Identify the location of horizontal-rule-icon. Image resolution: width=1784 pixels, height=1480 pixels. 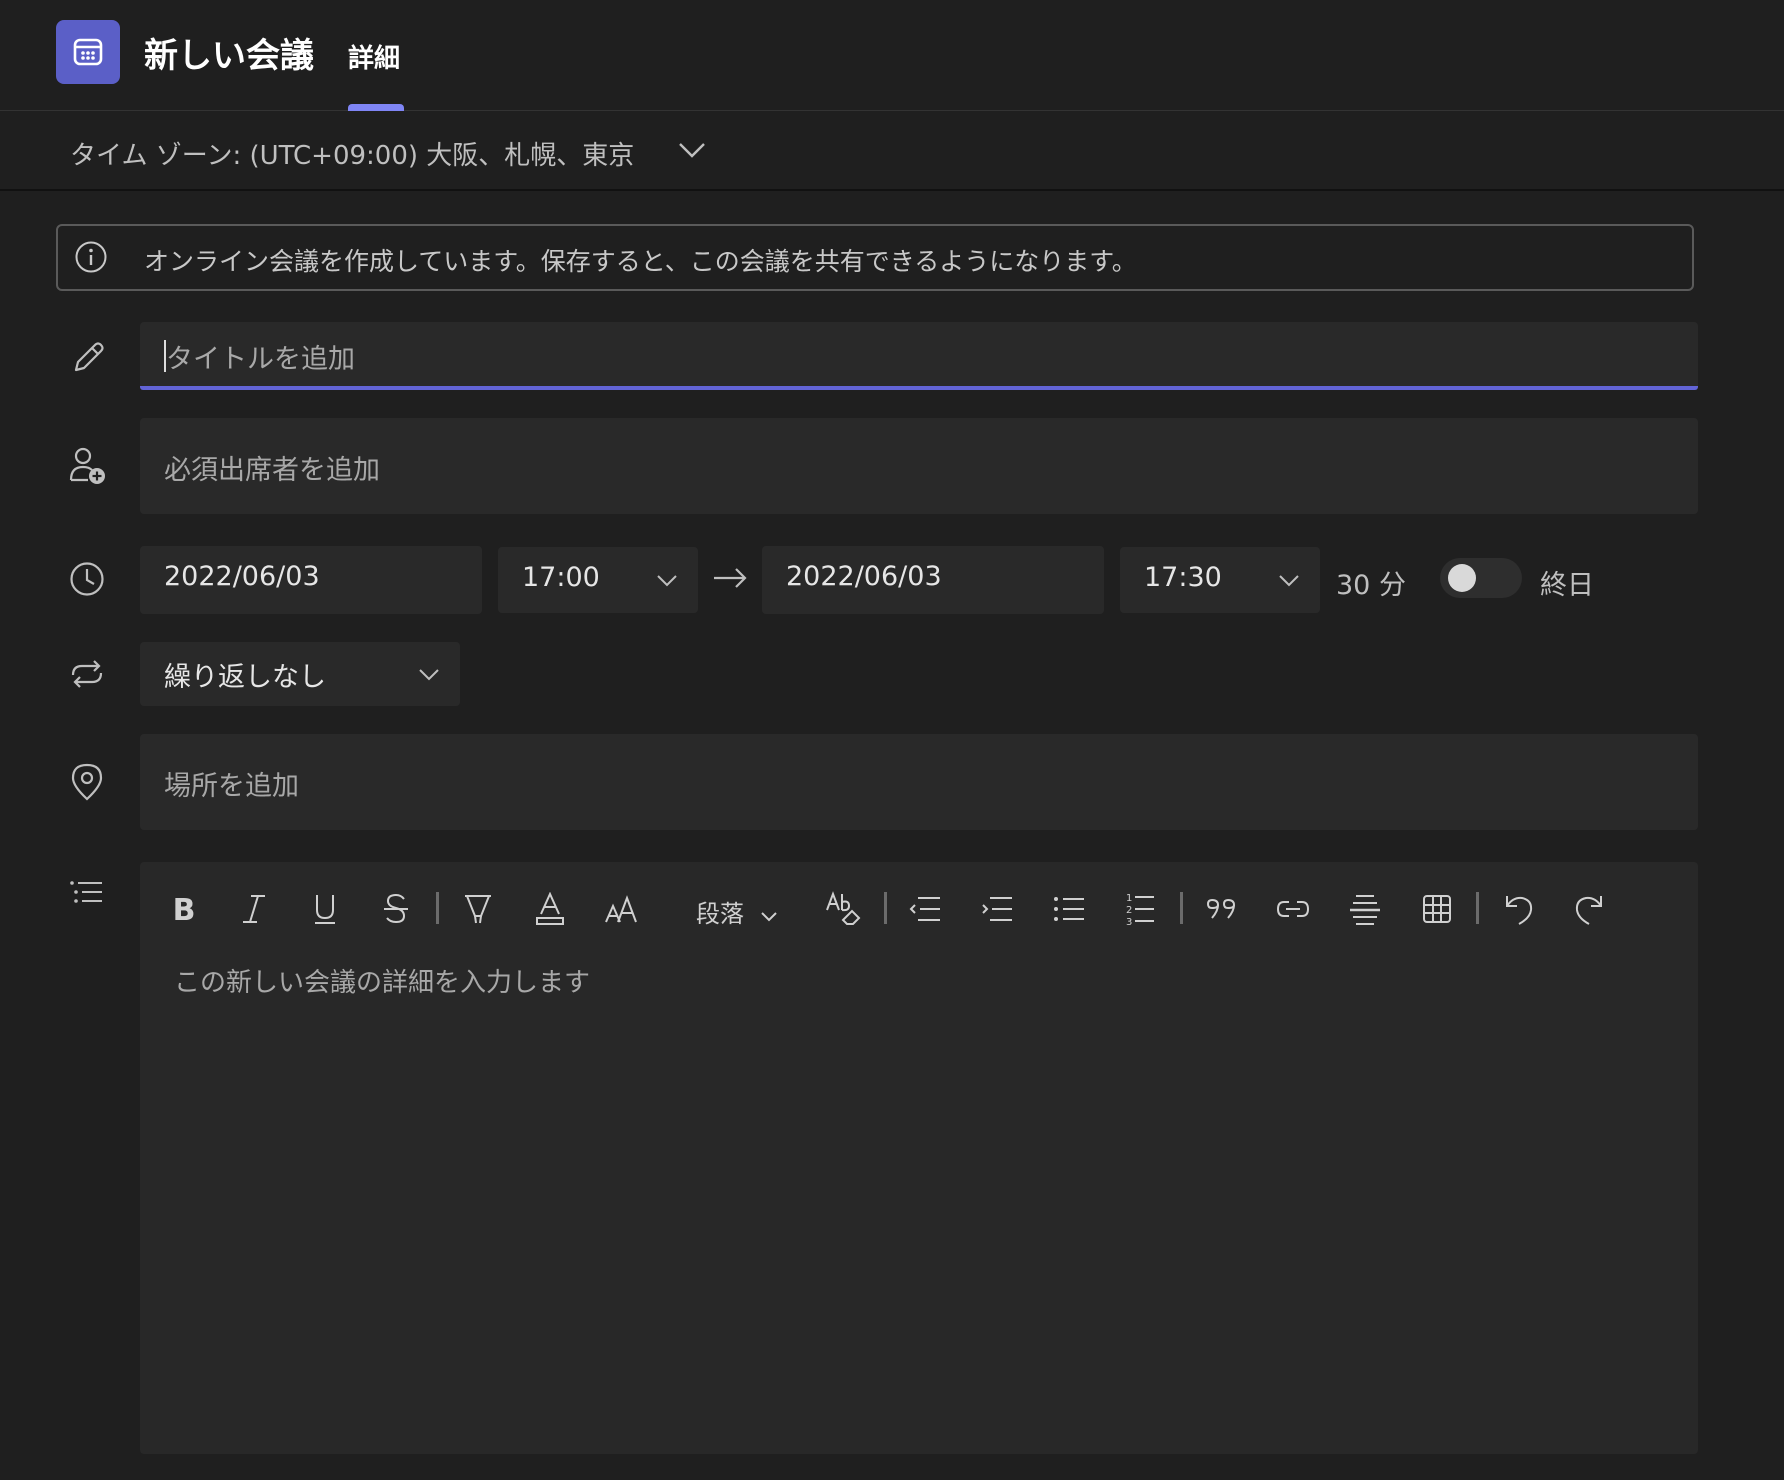
(1365, 909).